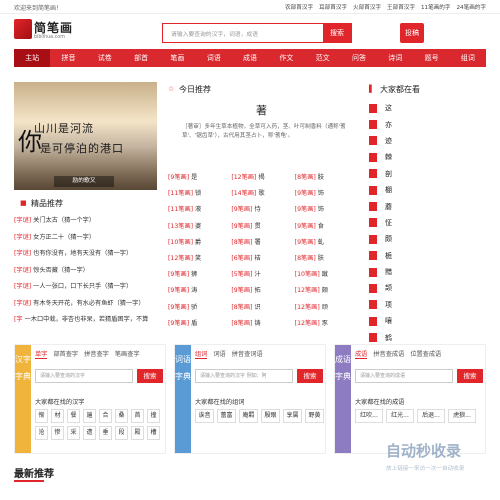 The width and height of the screenshot is (500, 500). I want to click on stroke-item: [12笔画] 颇, so click(326, 293).